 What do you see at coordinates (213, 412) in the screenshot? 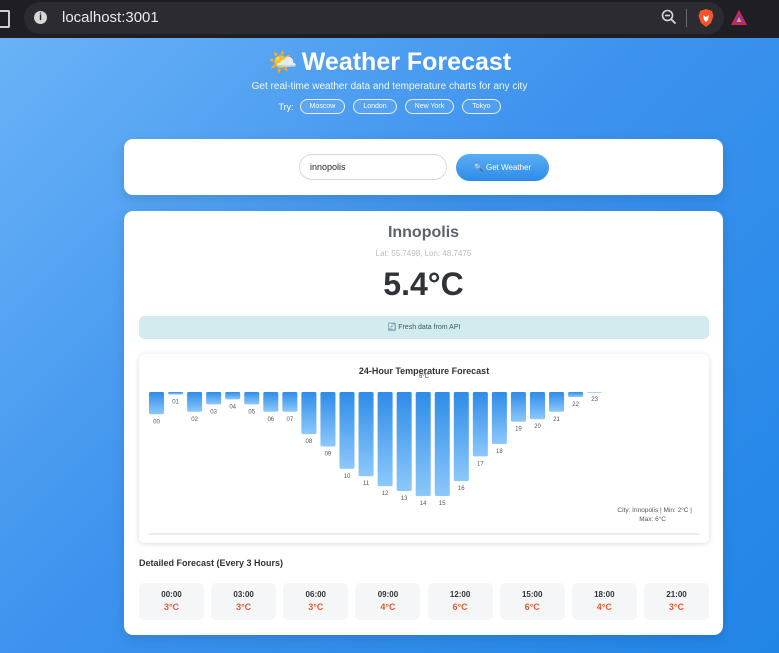
I see `chart-x-tick-label: 03` at bounding box center [213, 412].